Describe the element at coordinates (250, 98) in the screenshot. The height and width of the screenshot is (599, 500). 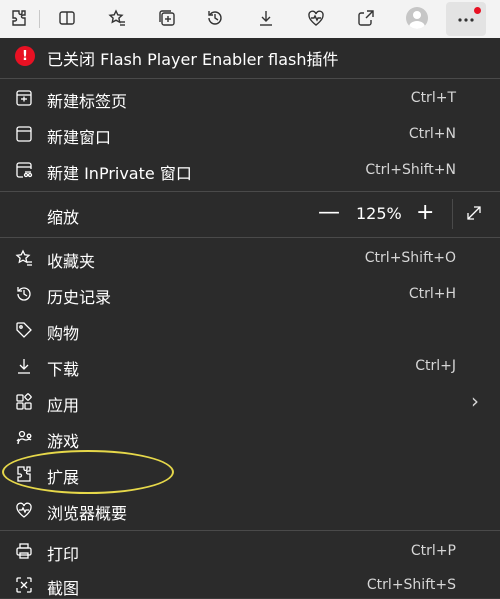
I see `menu-item-new-tab: 新建标签页 Ctrl+T` at that location.